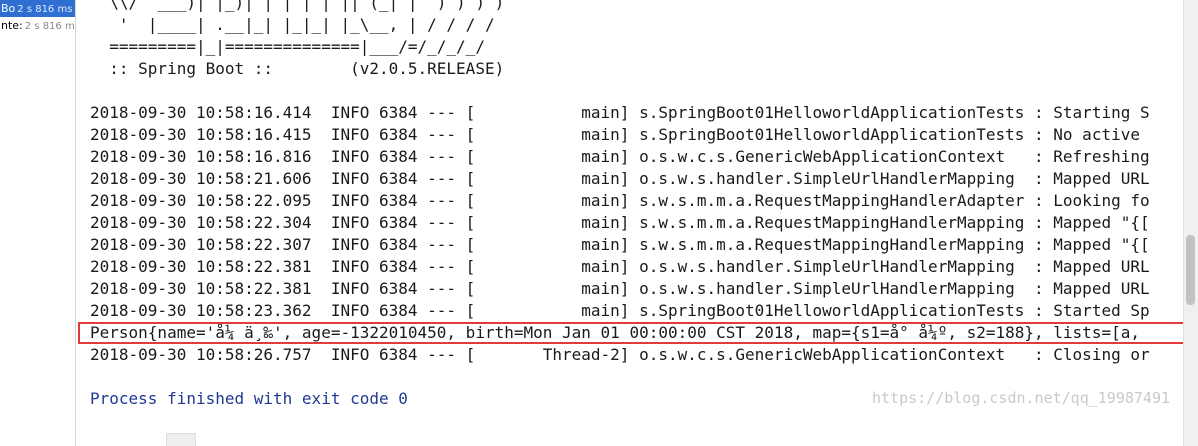 The width and height of the screenshot is (1198, 446). What do you see at coordinates (297, 68) in the screenshot?
I see `spring-boot-version: :: Spring Boot :: (v2.0.5.RELEASE)` at bounding box center [297, 68].